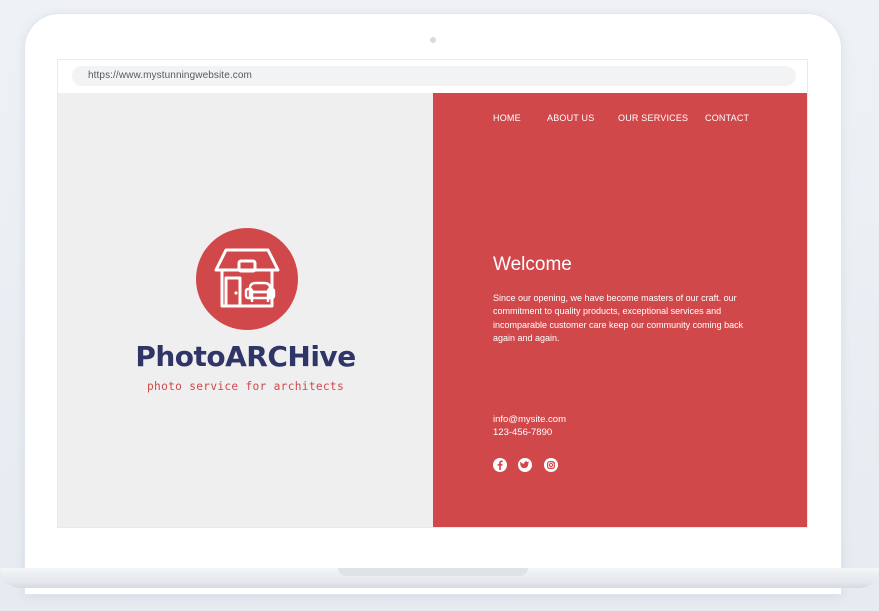 The image size is (879, 611). I want to click on facebook-icon, so click(500, 465).